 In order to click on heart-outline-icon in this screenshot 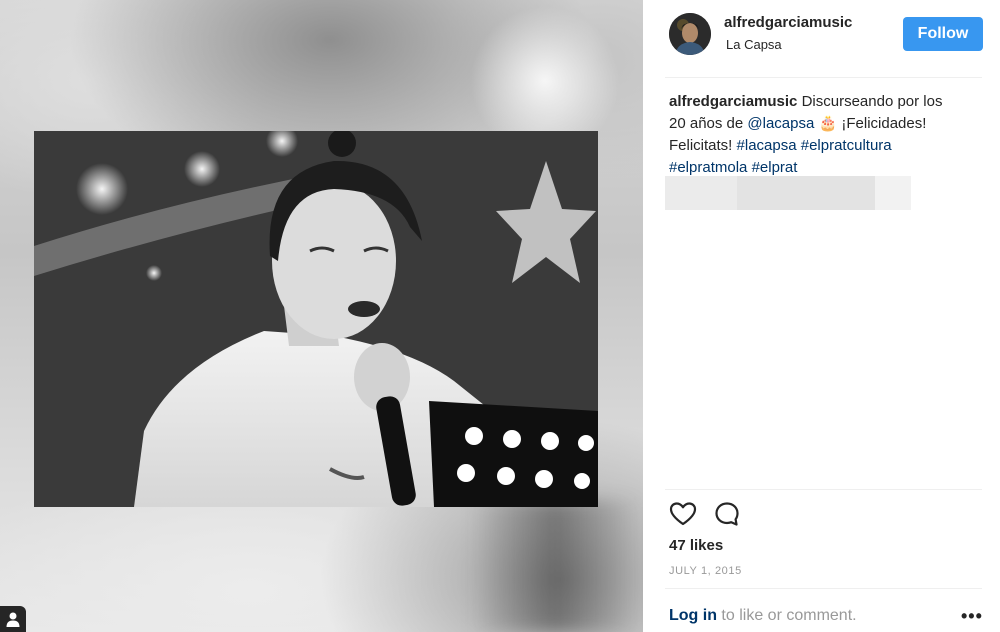, I will do `click(683, 514)`.